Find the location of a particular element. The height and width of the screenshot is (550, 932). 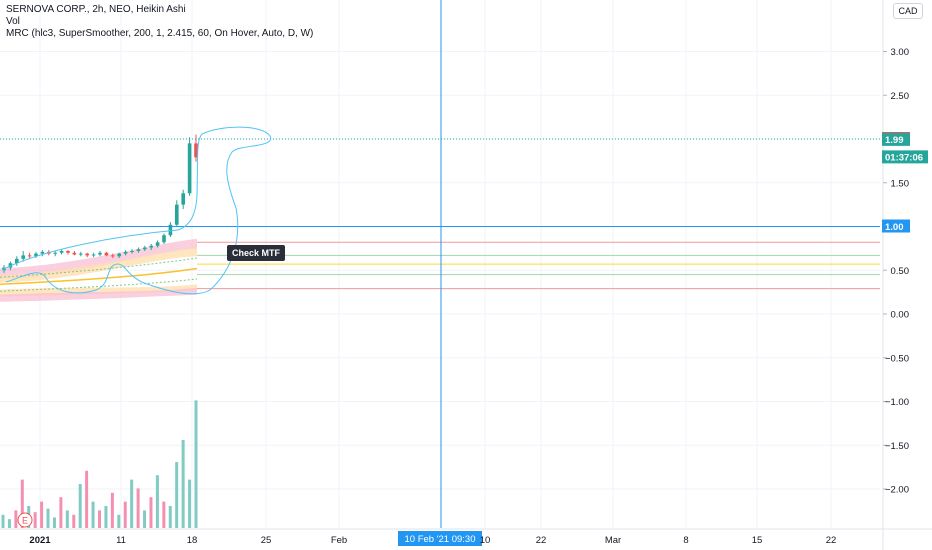

y-tick-label: −0.50 is located at coordinates (897, 358).